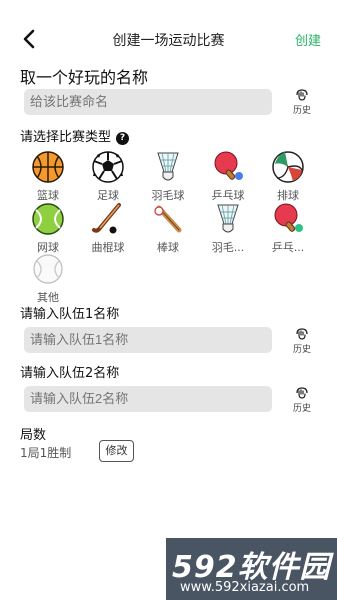 The width and height of the screenshot is (337, 600). What do you see at coordinates (251, 569) in the screenshot?
I see `watermark: 592软件园 www.592xiazai.com` at bounding box center [251, 569].